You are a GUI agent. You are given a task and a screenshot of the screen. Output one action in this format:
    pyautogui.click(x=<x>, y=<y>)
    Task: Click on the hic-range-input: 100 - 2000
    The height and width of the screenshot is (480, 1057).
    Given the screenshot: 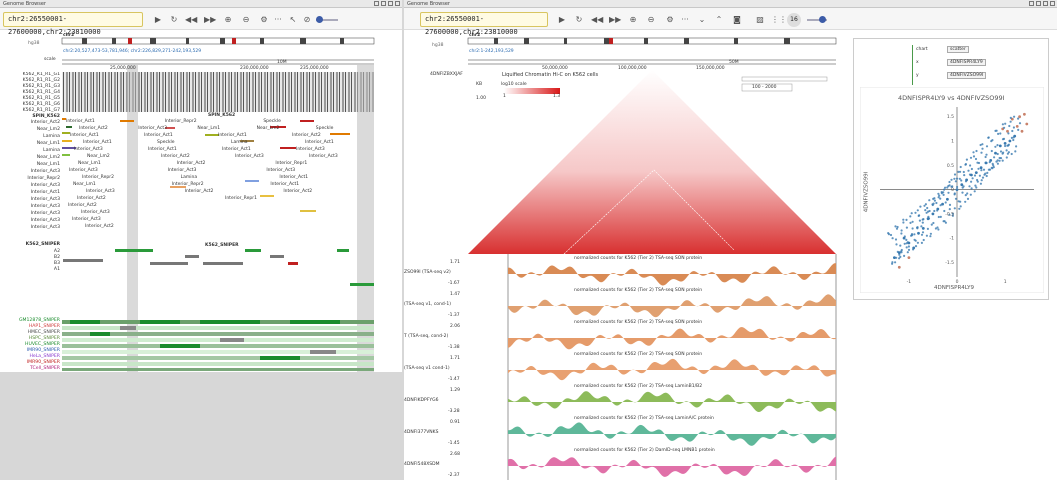 What is the action you would take?
    pyautogui.click(x=764, y=87)
    